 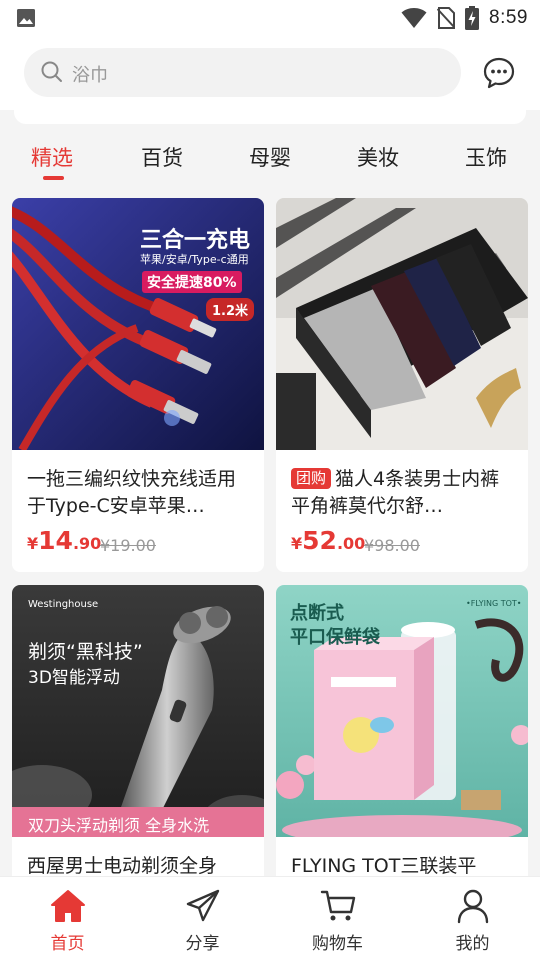 What do you see at coordinates (67, 944) in the screenshot?
I see `nav-home-label: 首页` at bounding box center [67, 944].